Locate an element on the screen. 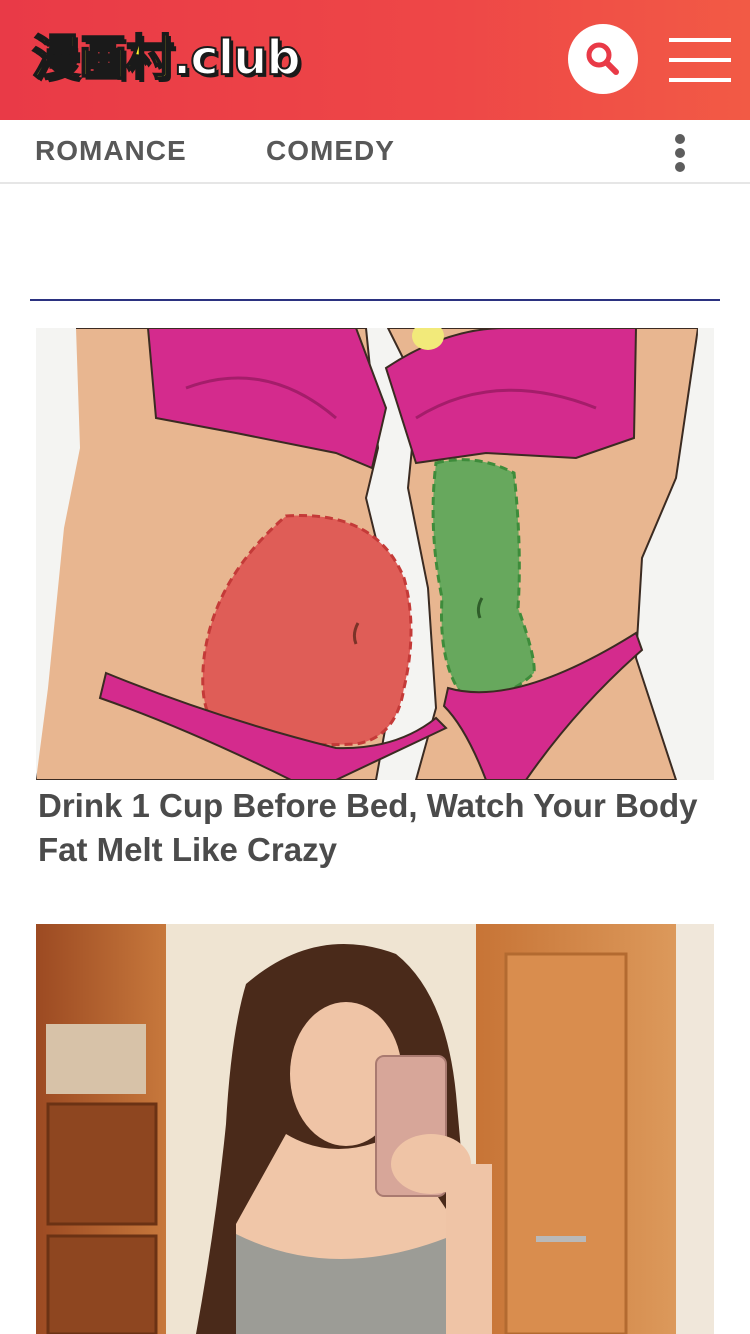  site-header: 漫画村.club is located at coordinates (375, 60).